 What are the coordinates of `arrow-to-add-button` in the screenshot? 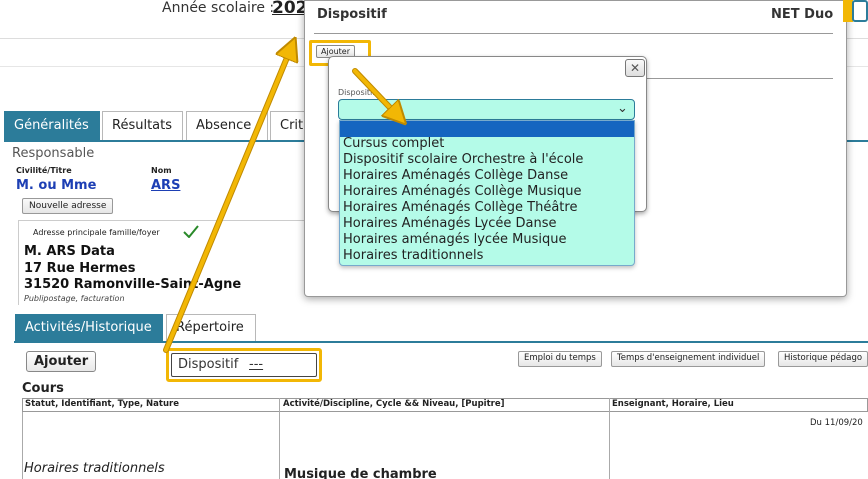 It's located at (227, 200).